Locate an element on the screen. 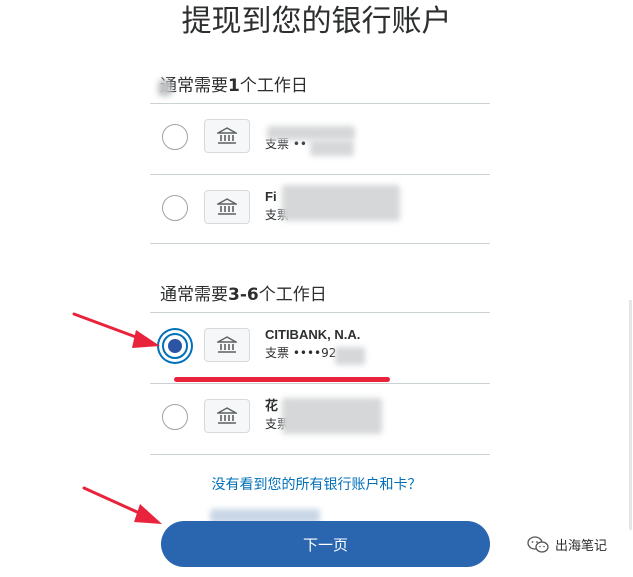 This screenshot has height=577, width=633. section-label-days: 1 is located at coordinates (234, 86).